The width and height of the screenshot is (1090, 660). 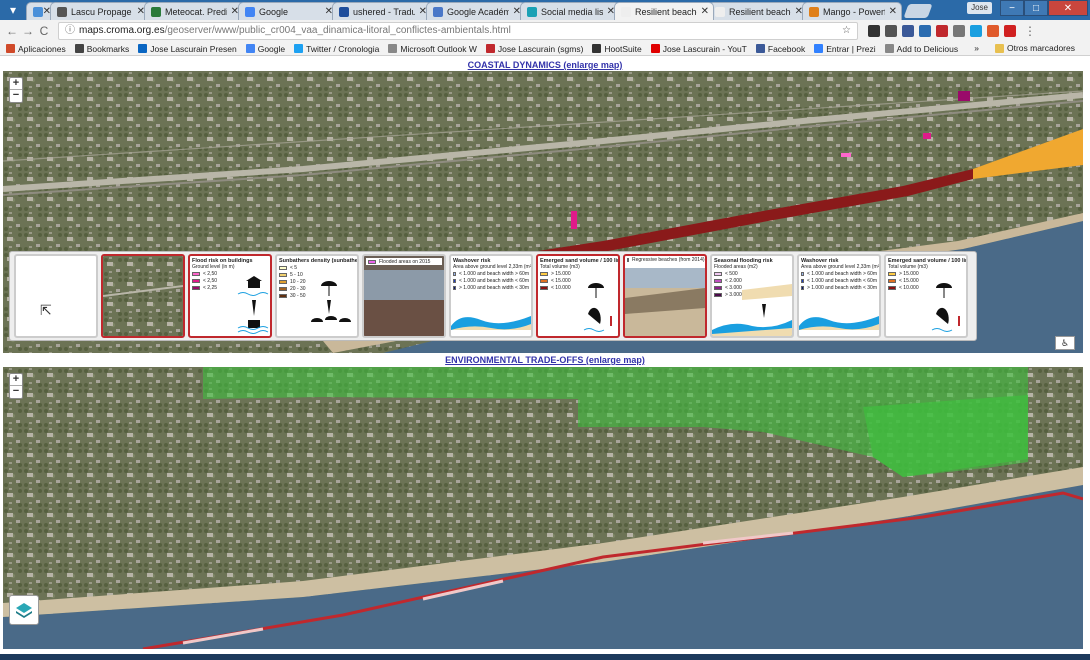 What do you see at coordinates (372, 261) in the screenshot?
I see `flooded-swatch` at bounding box center [372, 261].